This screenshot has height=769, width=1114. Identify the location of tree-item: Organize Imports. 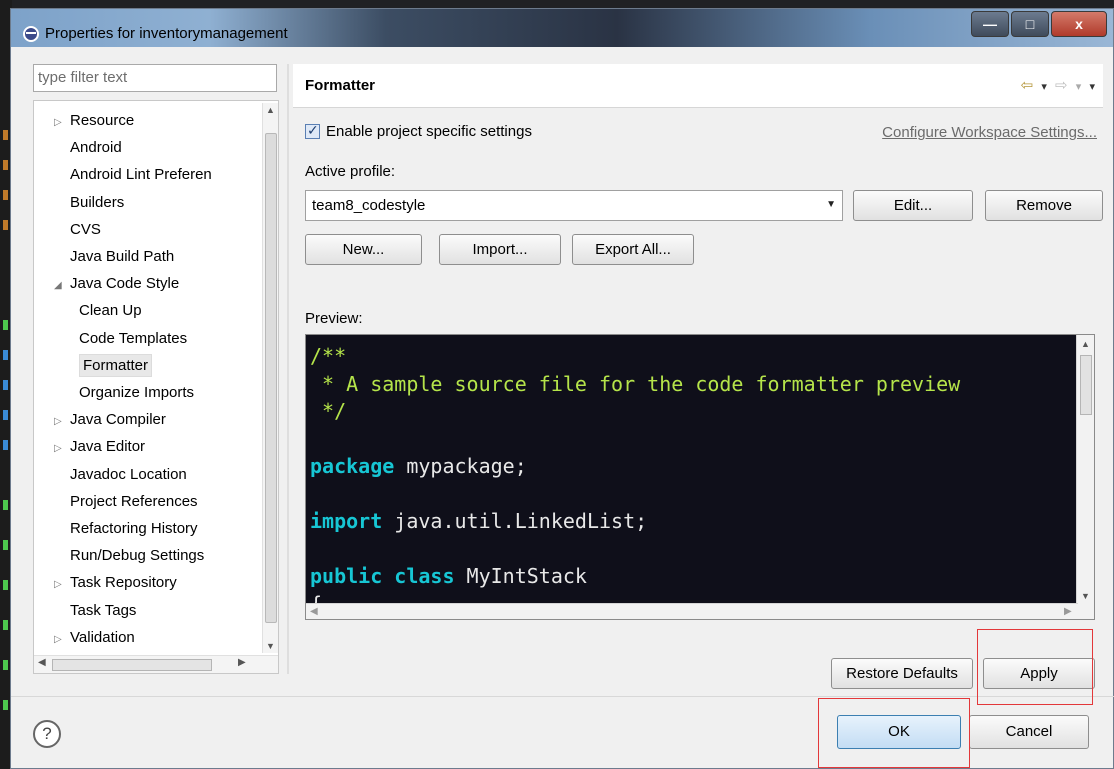
(136, 392).